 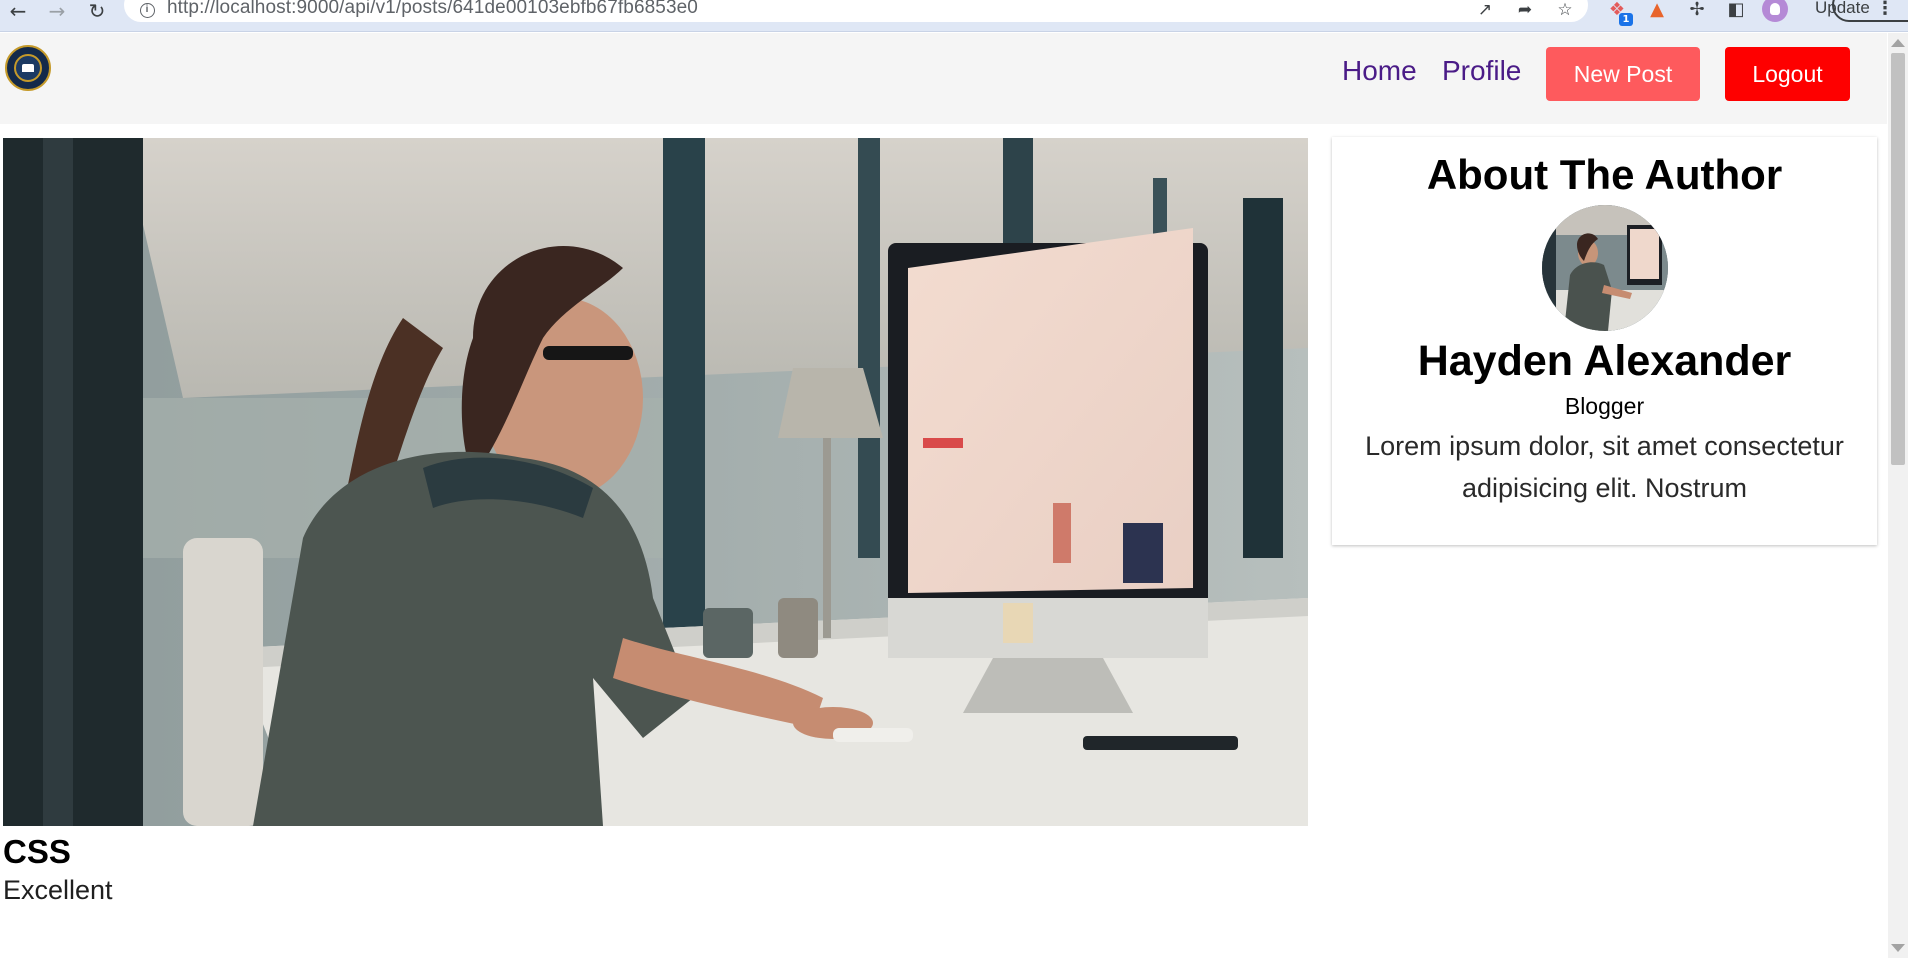 I want to click on reload-icon: ↻, so click(x=97, y=11).